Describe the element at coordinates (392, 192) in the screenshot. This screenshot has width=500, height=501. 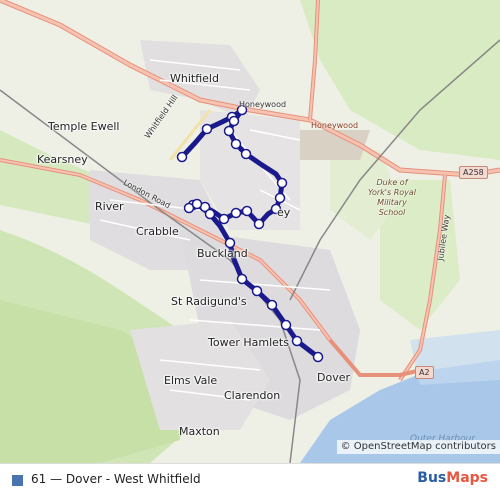
I see `school-label-line-2: York's Royal` at that location.